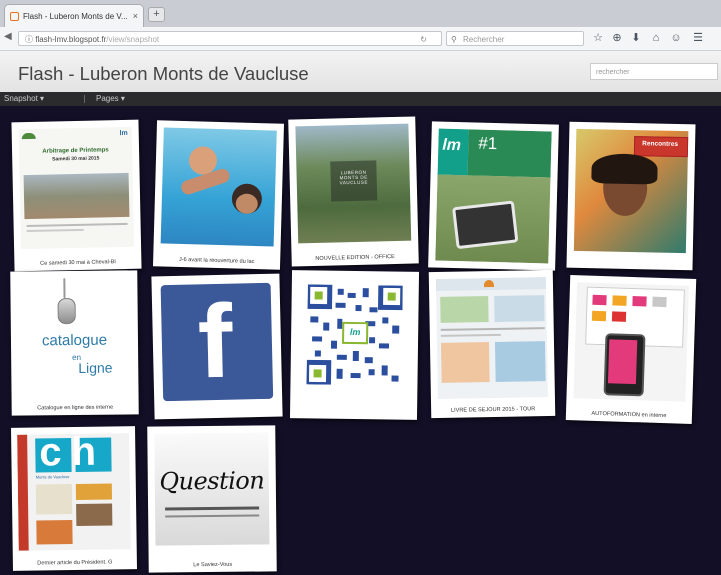 This screenshot has height=575, width=721. Describe the element at coordinates (76, 159) in the screenshot. I see `poster-date: Samedi 30 mai 2015` at that location.